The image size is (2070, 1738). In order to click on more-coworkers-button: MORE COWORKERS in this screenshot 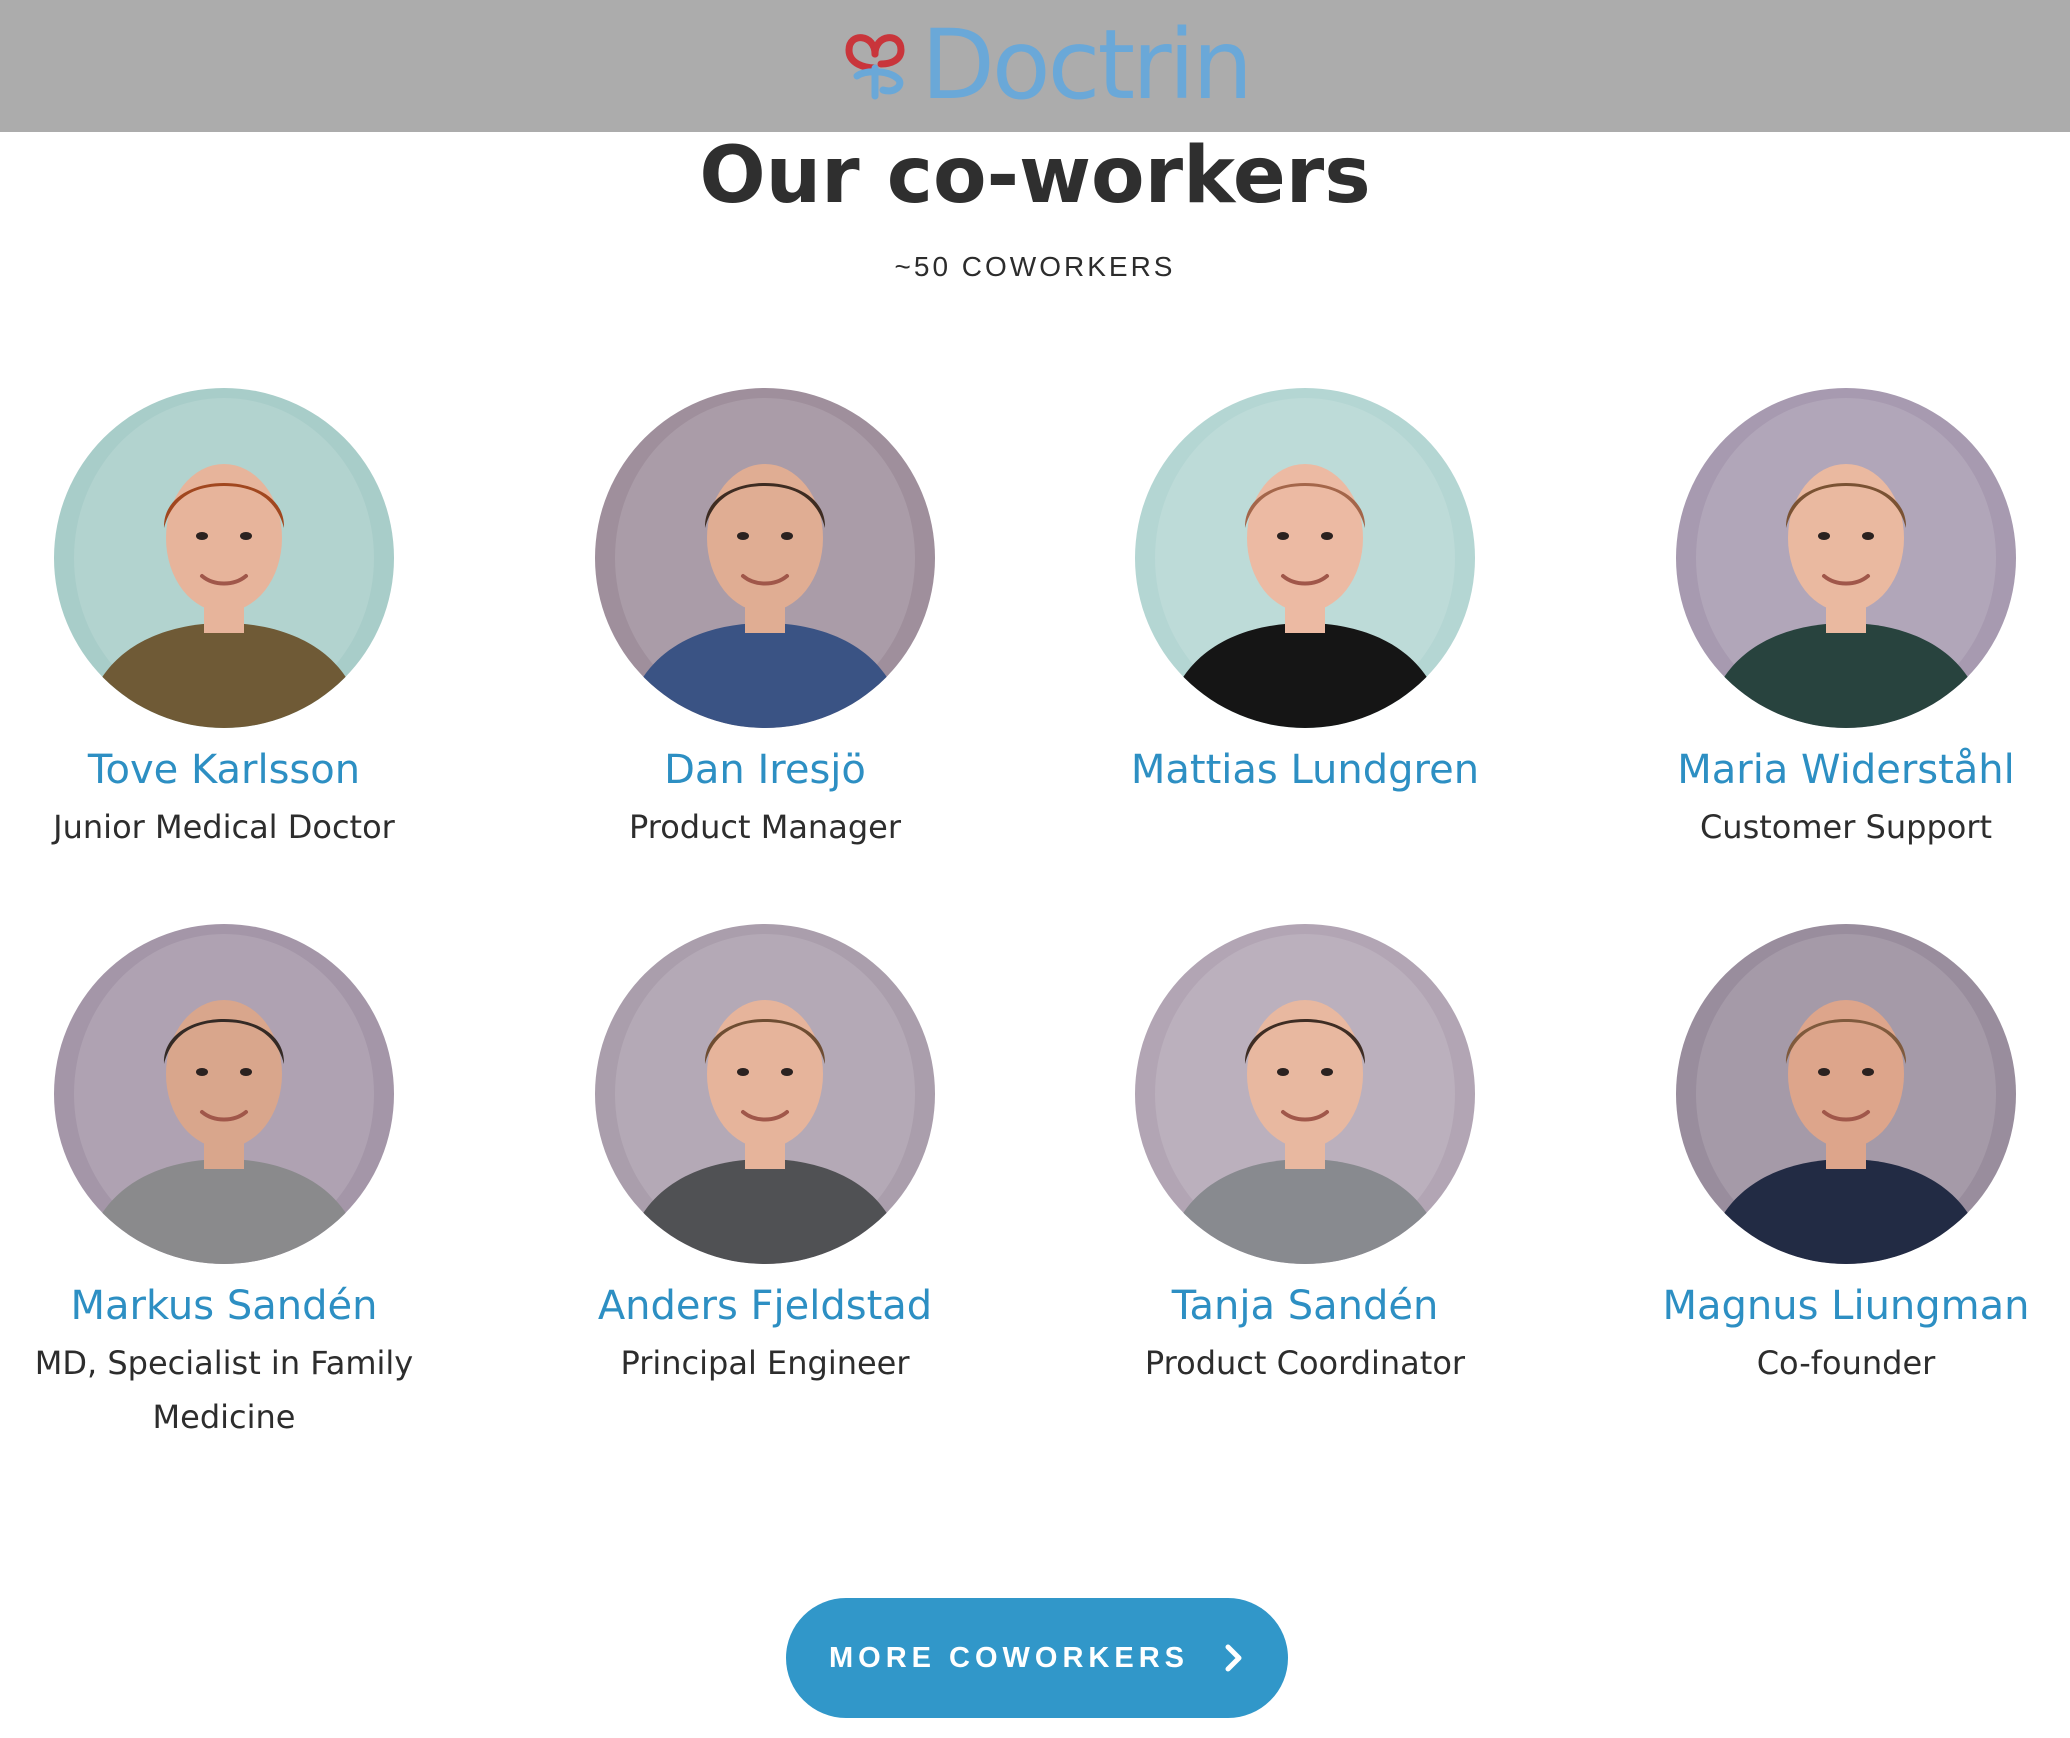, I will do `click(1037, 1658)`.